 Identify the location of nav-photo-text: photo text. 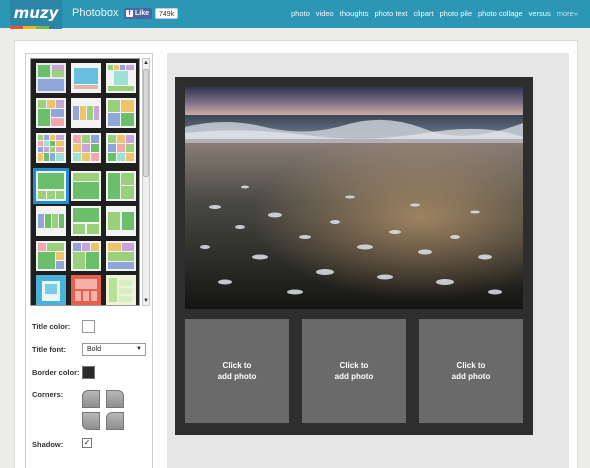
(391, 13).